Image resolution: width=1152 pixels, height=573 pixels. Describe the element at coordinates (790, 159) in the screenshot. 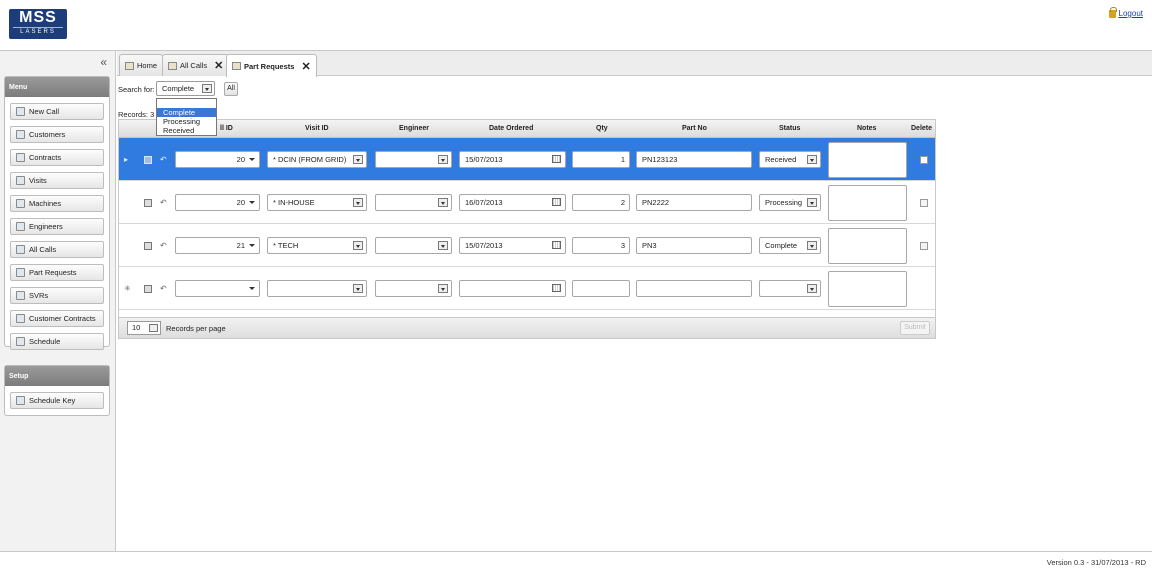

I see `status-select: Received` at that location.